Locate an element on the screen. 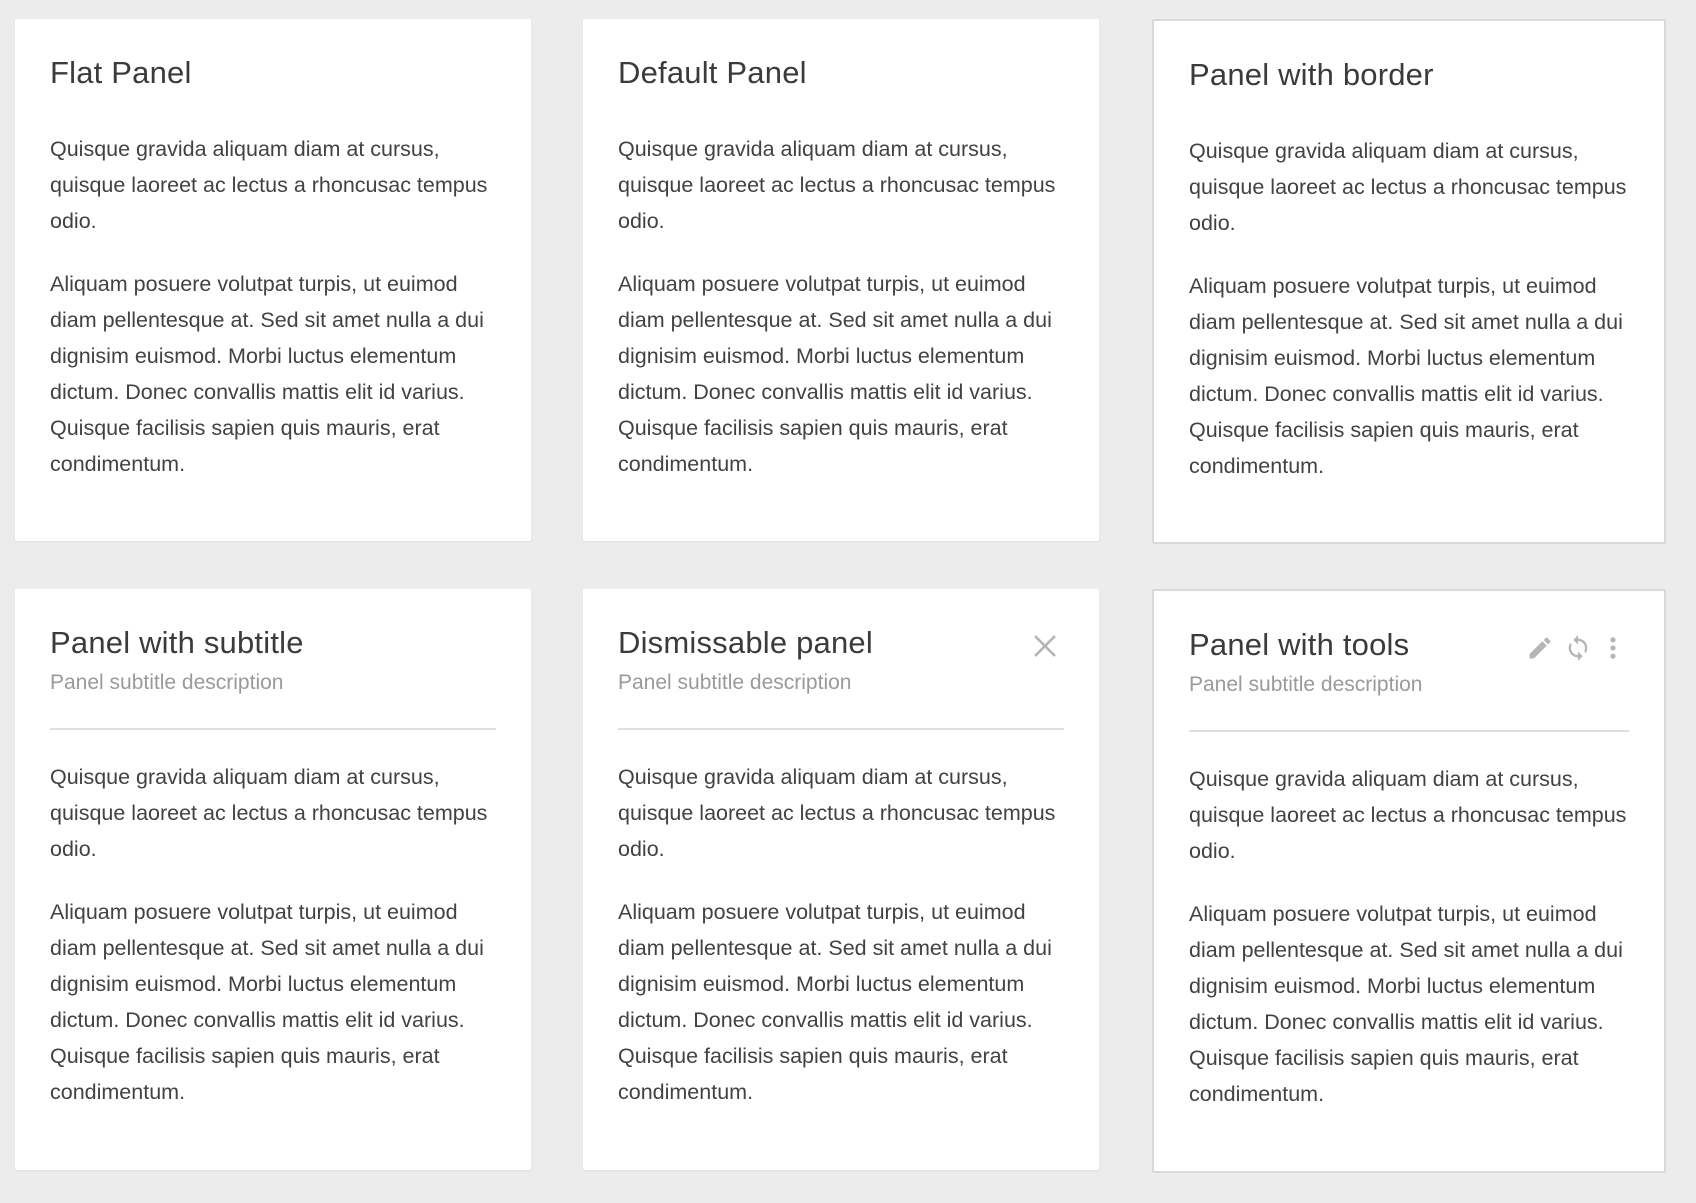 The height and width of the screenshot is (1203, 1696). edit-button is located at coordinates (1540, 648).